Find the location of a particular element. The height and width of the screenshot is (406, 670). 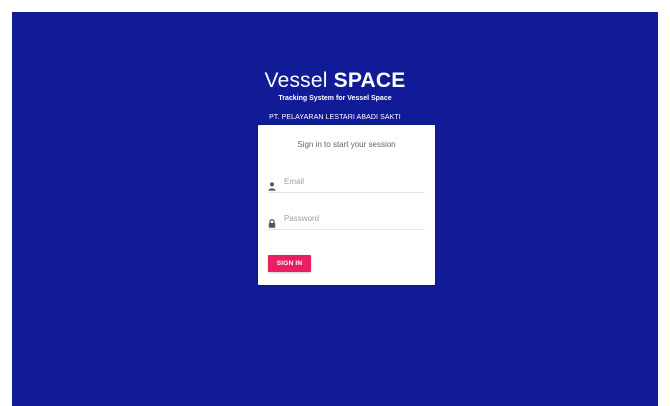

app-title-vessel: Vessel is located at coordinates (296, 80).